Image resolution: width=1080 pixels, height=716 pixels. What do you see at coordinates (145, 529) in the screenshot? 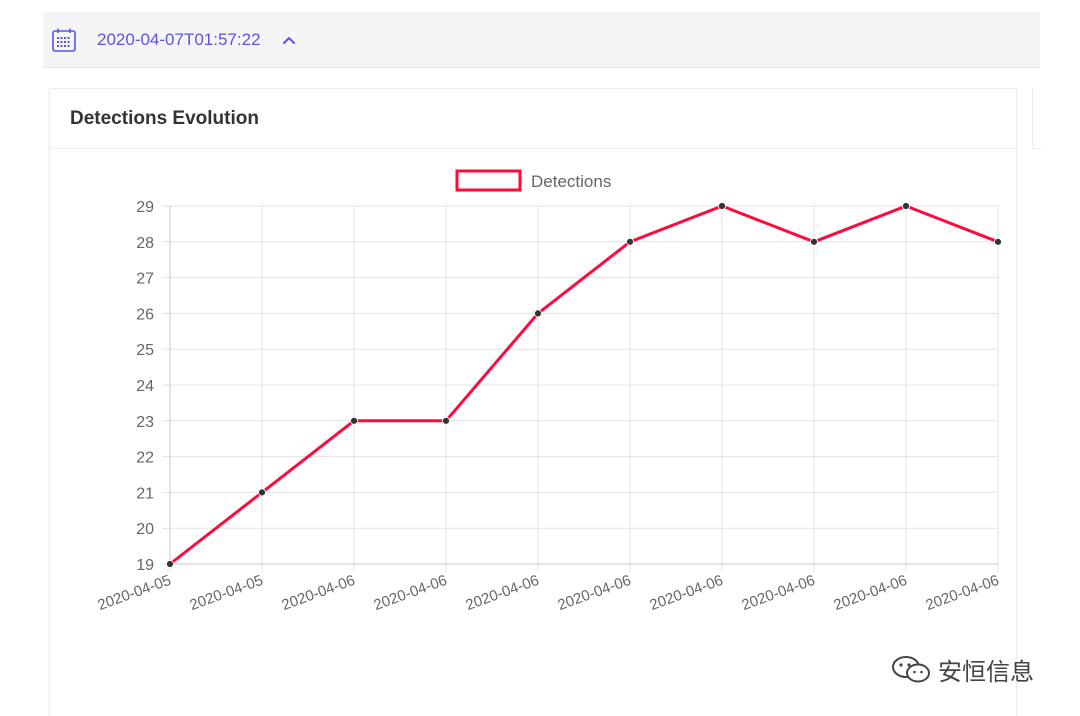
I see `y-tick-label: 20` at bounding box center [145, 529].